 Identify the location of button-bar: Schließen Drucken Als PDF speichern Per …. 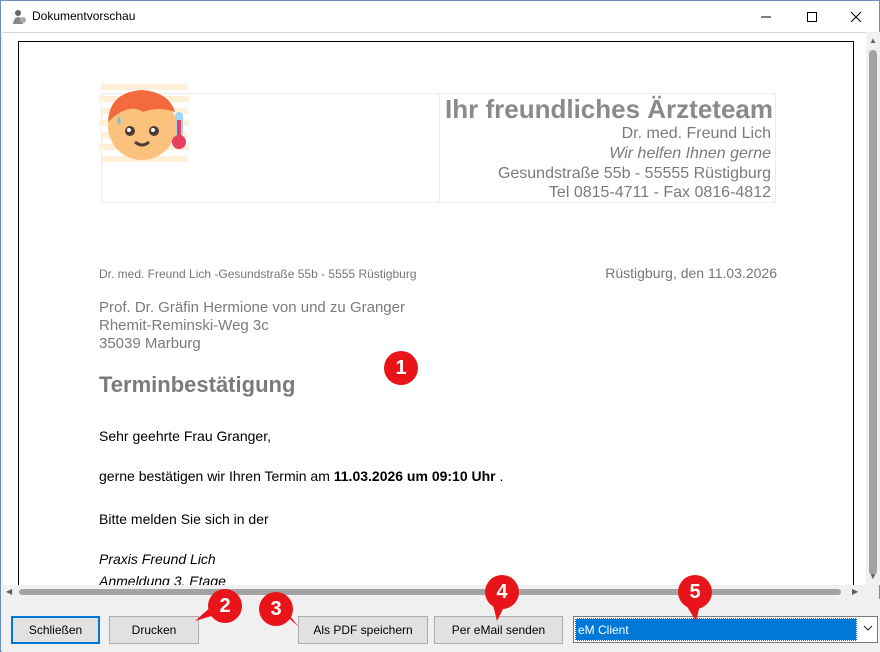
(441, 625).